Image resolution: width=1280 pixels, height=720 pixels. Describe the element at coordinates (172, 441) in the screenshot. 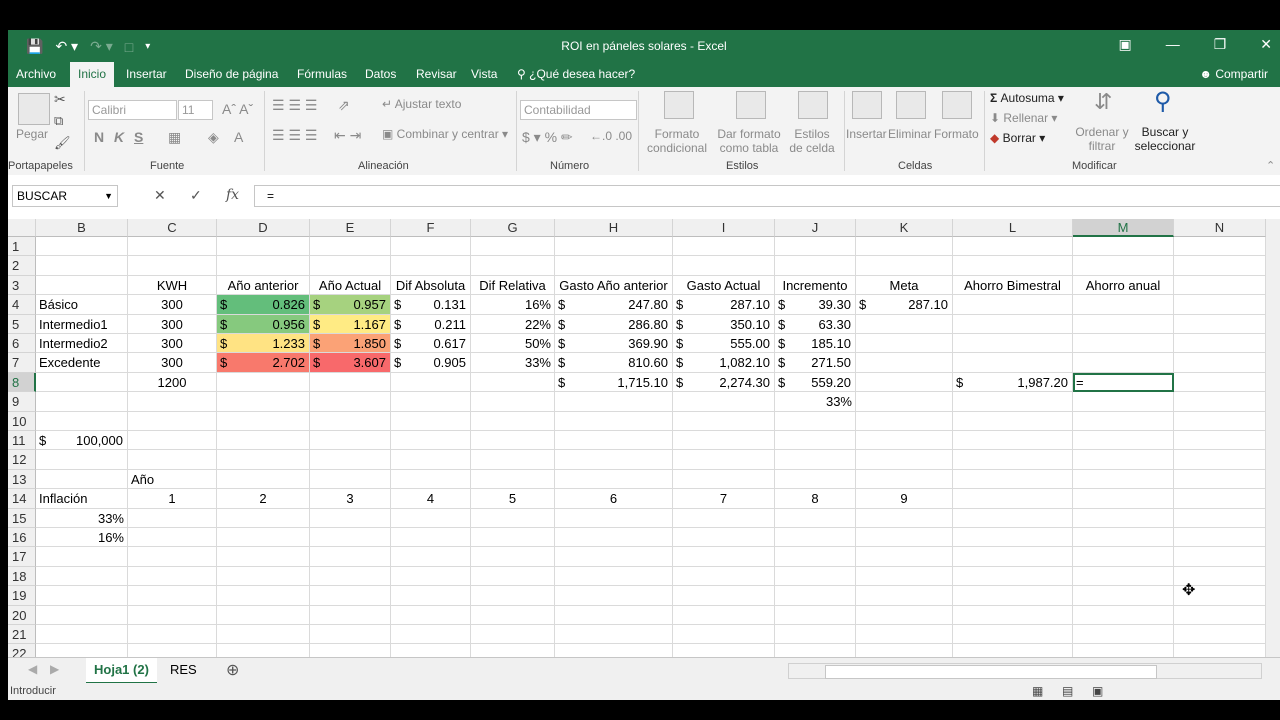

I see `cell-c11` at that location.